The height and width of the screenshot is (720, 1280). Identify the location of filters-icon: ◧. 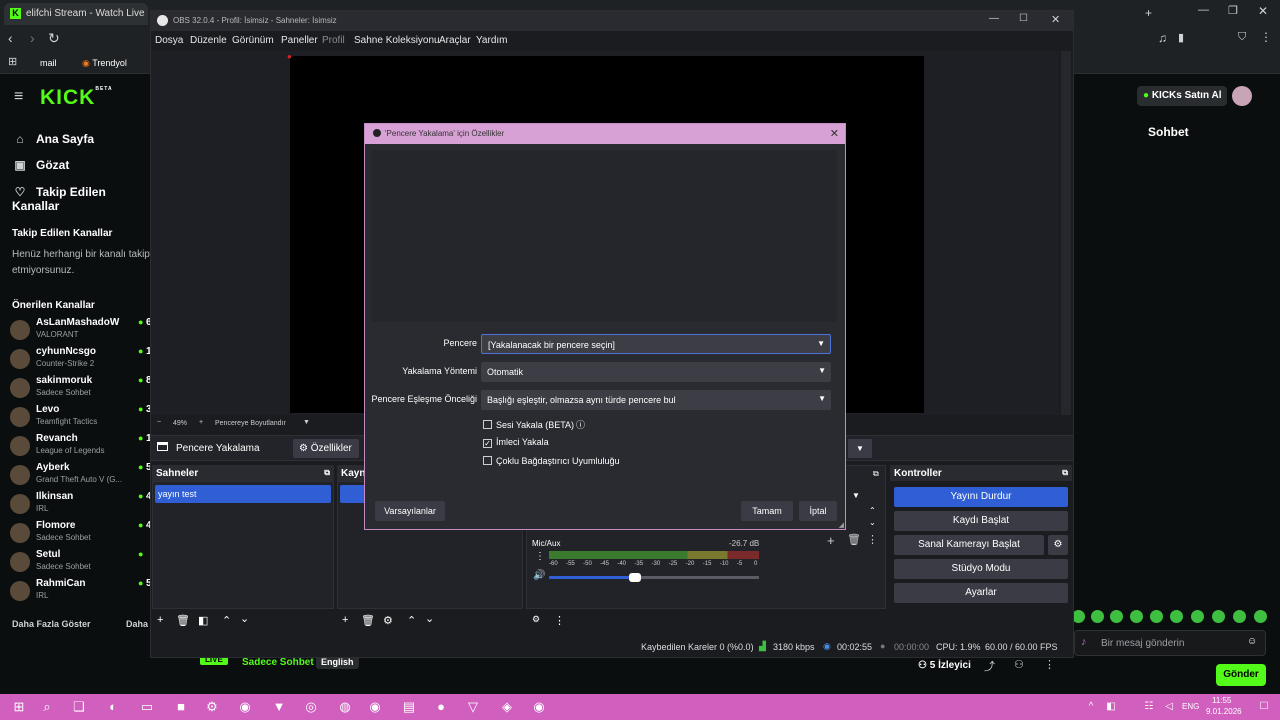
(203, 620).